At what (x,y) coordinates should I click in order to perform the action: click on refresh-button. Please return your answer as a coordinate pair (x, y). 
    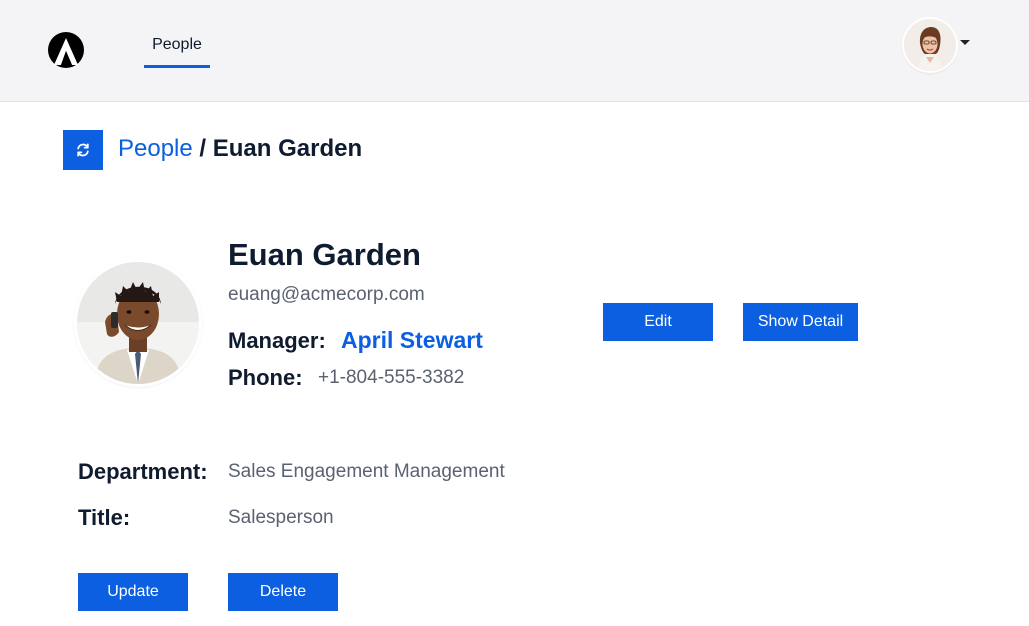
    Looking at the image, I should click on (83, 150).